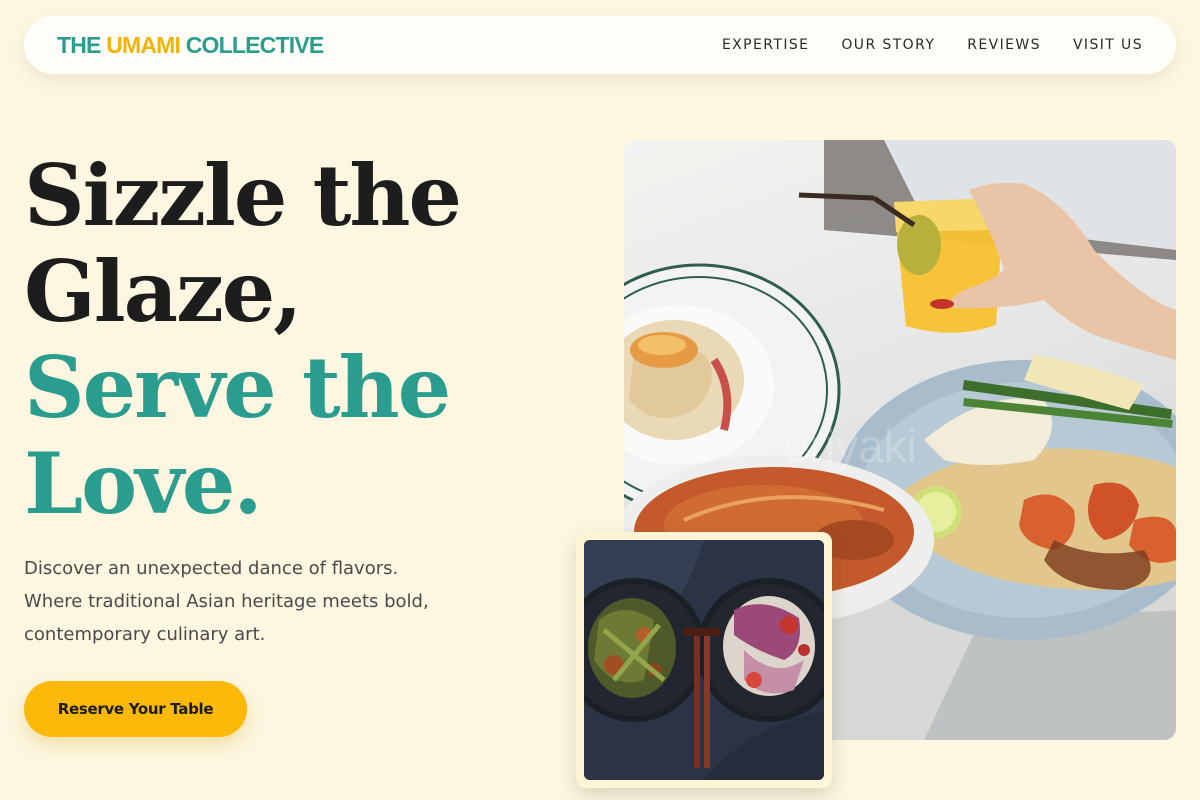 This screenshot has width=1200, height=800. I want to click on inset-food-photo, so click(704, 660).